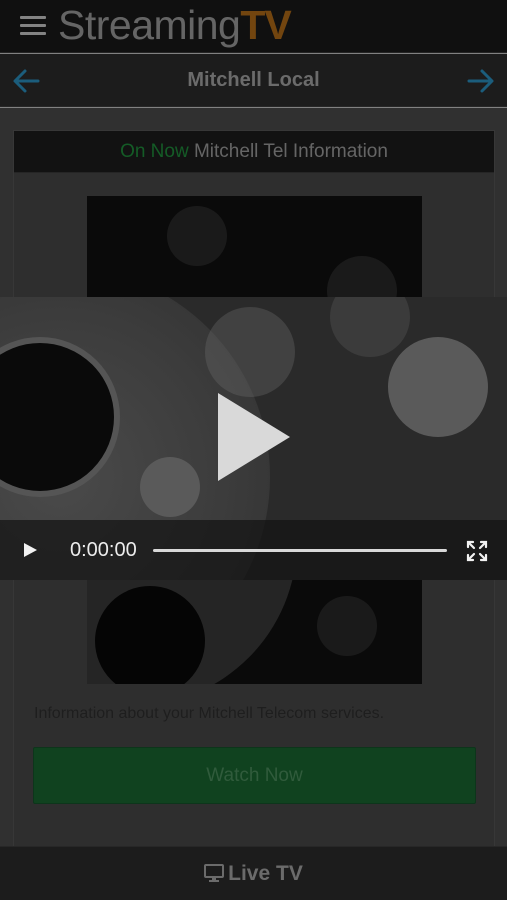 The image size is (507, 900). I want to click on progress-track, so click(300, 550).